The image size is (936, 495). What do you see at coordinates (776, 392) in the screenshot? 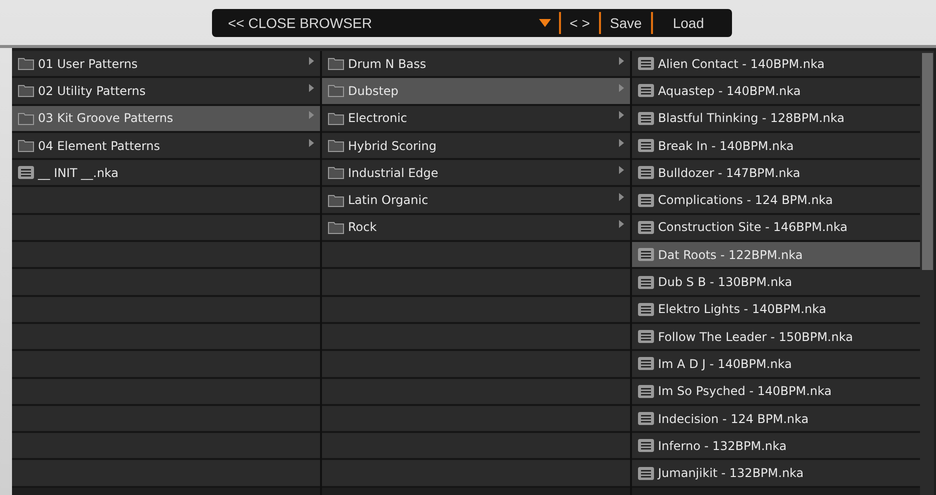
I see `file-item: Im So Psyched - 140BPM.nka` at bounding box center [776, 392].